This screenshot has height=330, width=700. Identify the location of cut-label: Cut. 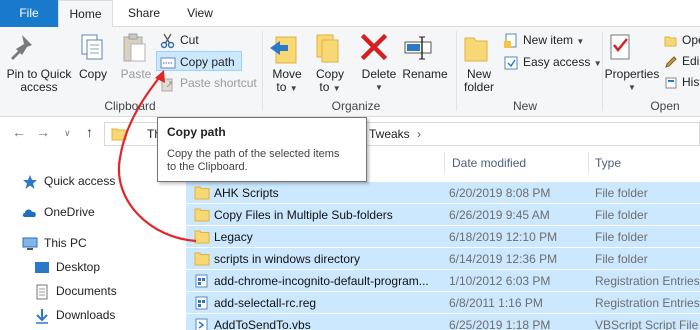
(189, 40).